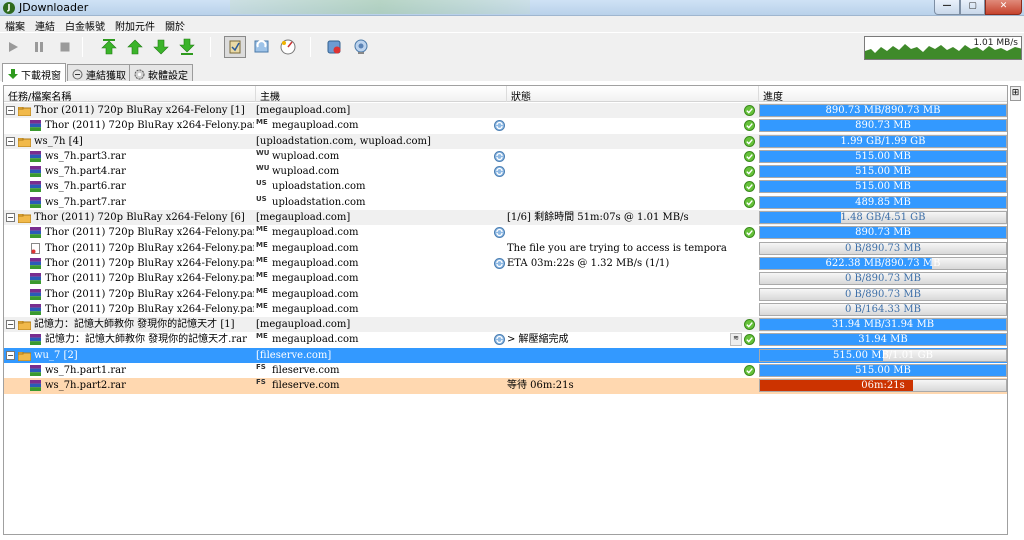 This screenshot has height=540, width=1024. I want to click on name-cell: − Thor (2011) 720p BluRay x264-Felony [6], so click(129, 217).